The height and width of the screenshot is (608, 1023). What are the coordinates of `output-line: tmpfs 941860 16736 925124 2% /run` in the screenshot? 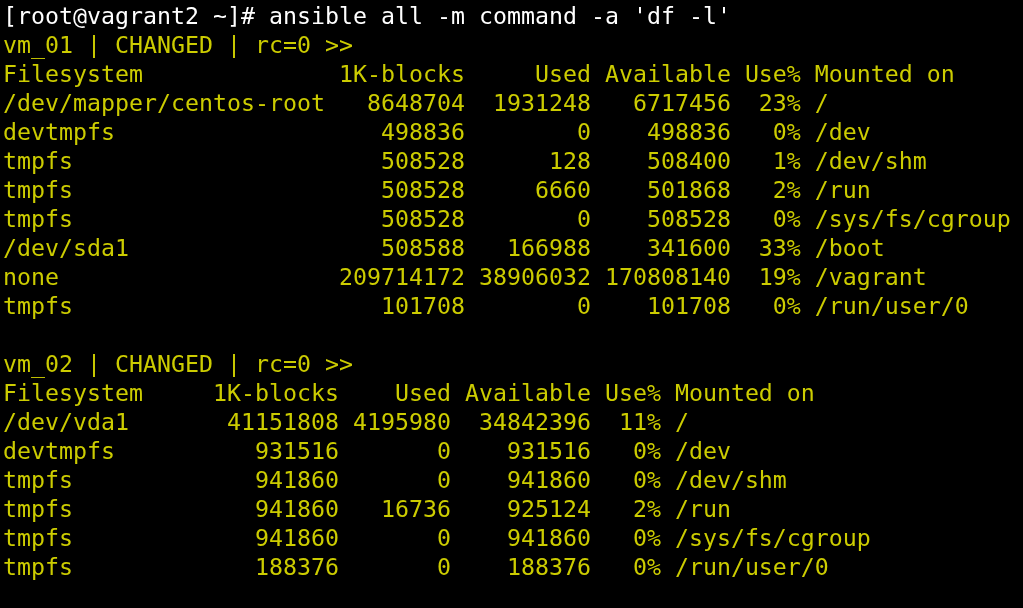 It's located at (367, 508).